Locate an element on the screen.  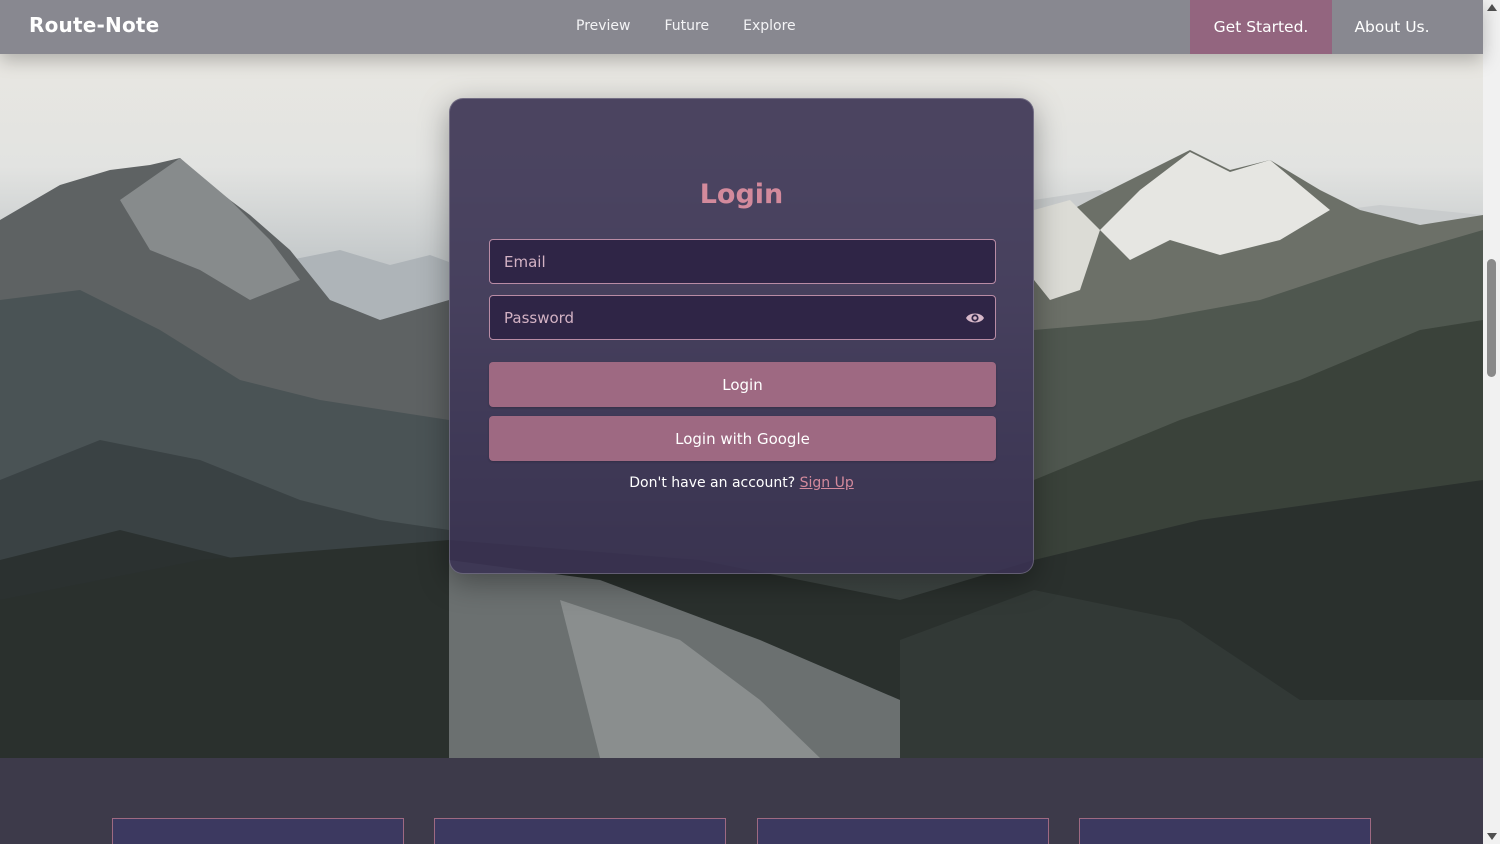
about-us-button: About Us. is located at coordinates (1392, 27).